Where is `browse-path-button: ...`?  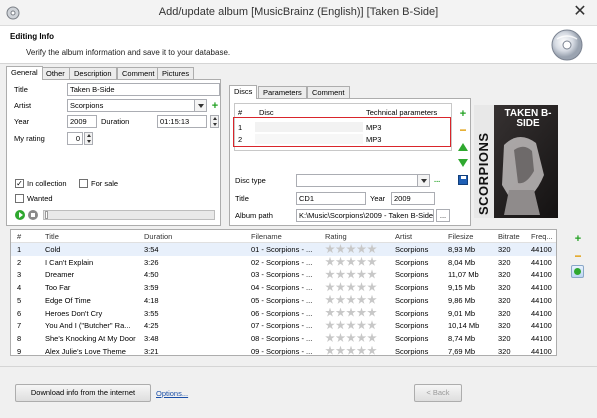
browse-path-button: ... is located at coordinates (443, 215).